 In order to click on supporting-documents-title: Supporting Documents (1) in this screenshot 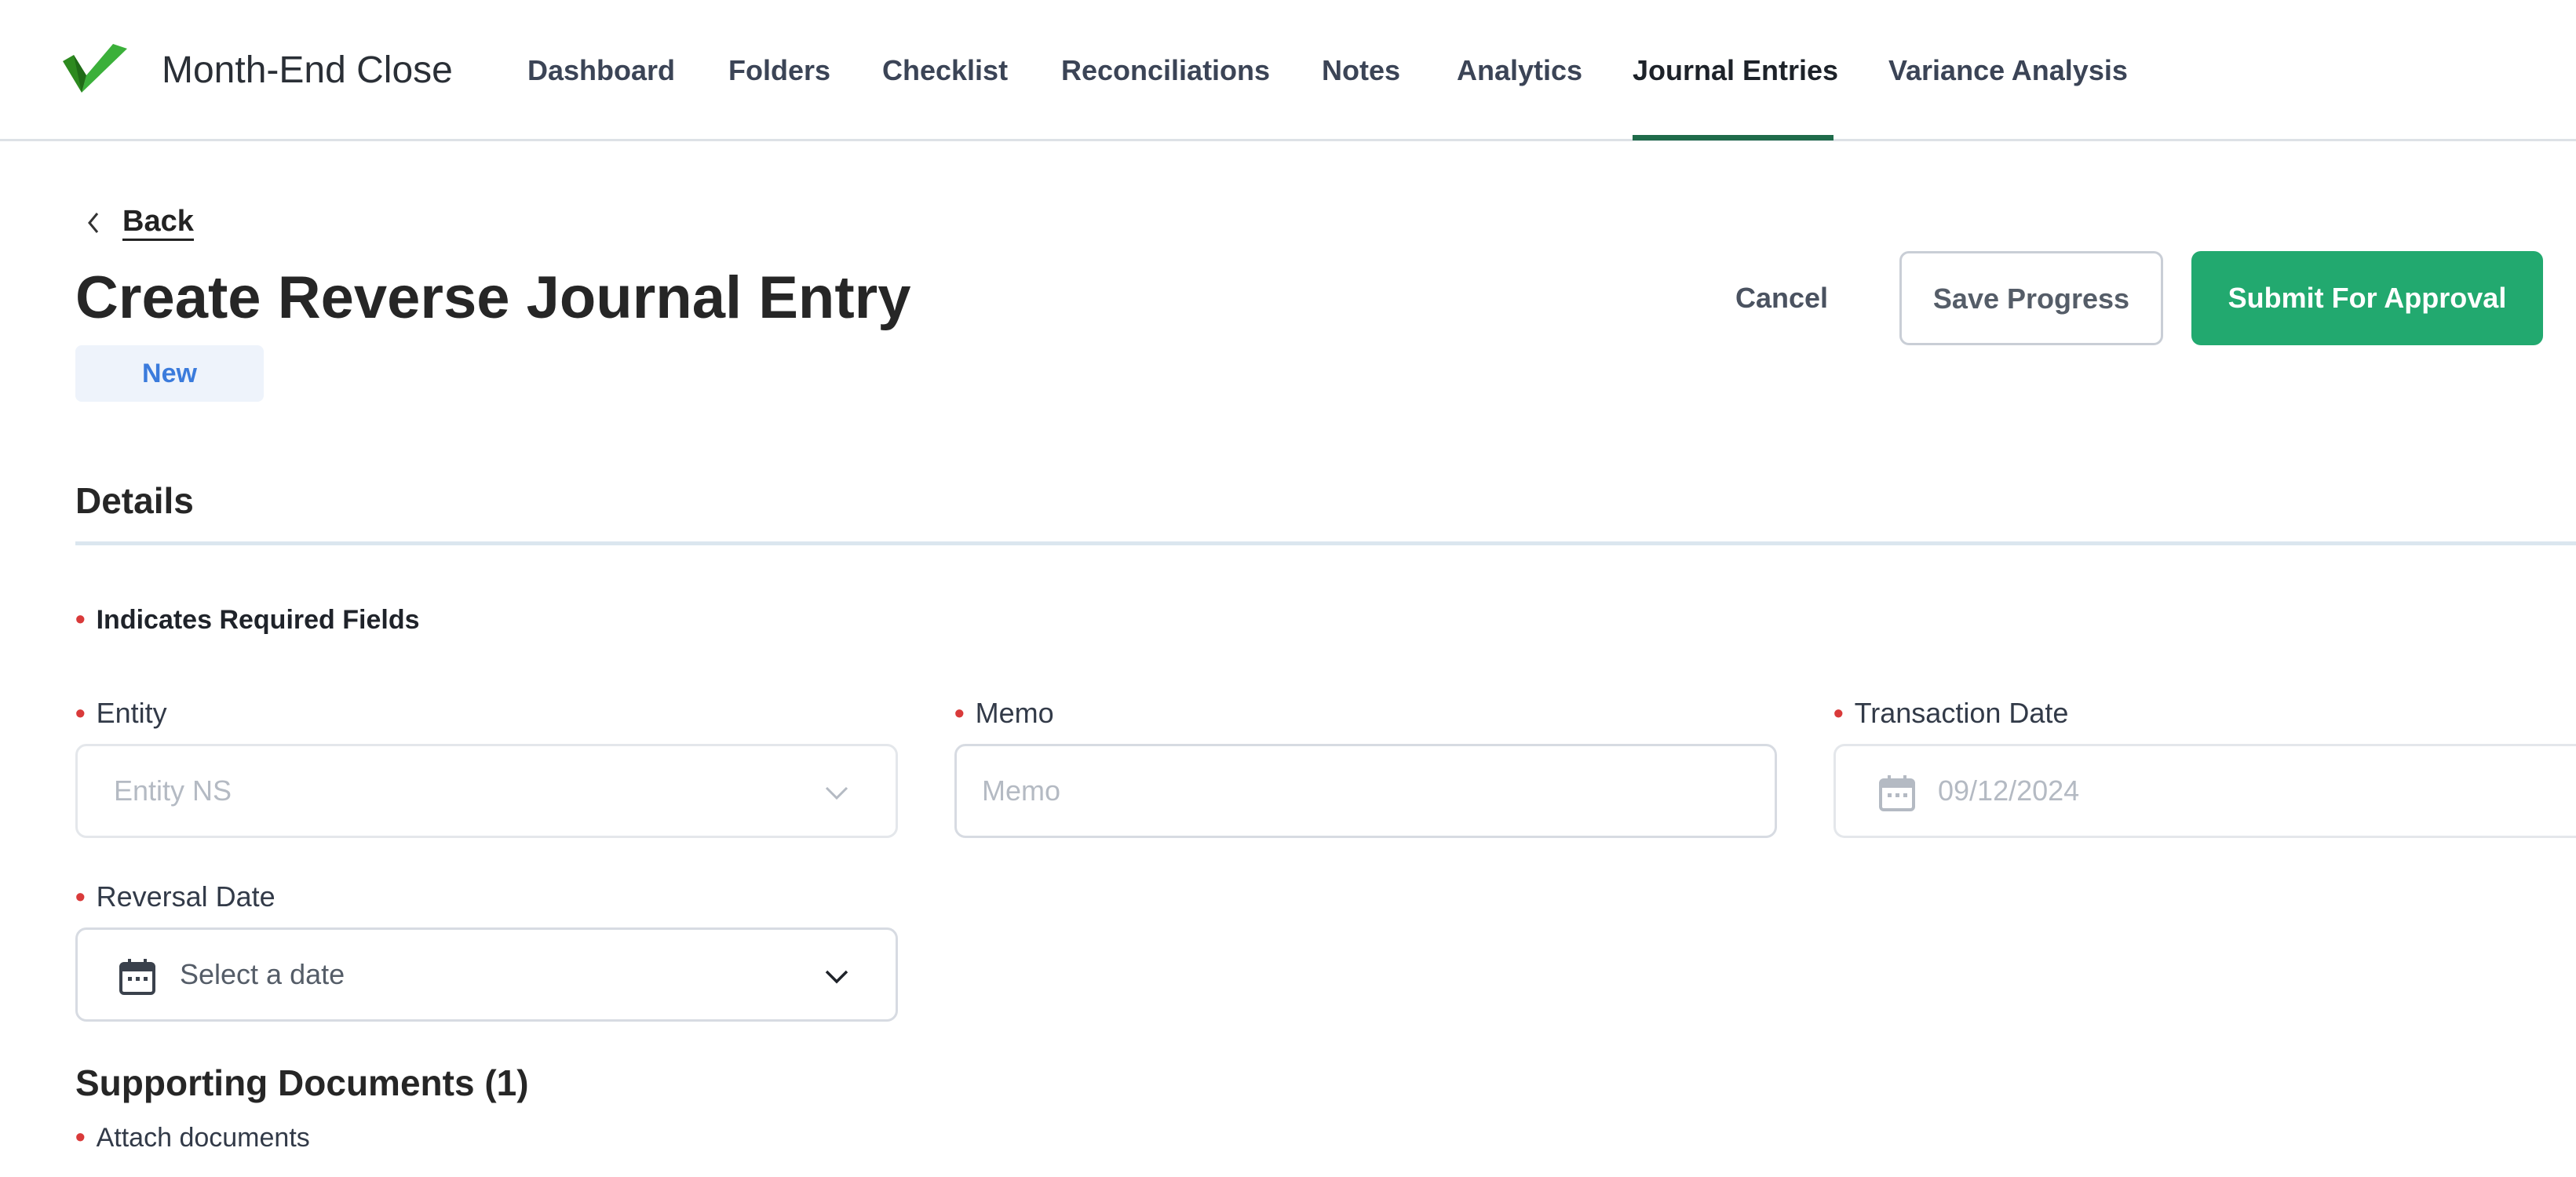, I will do `click(302, 1082)`.